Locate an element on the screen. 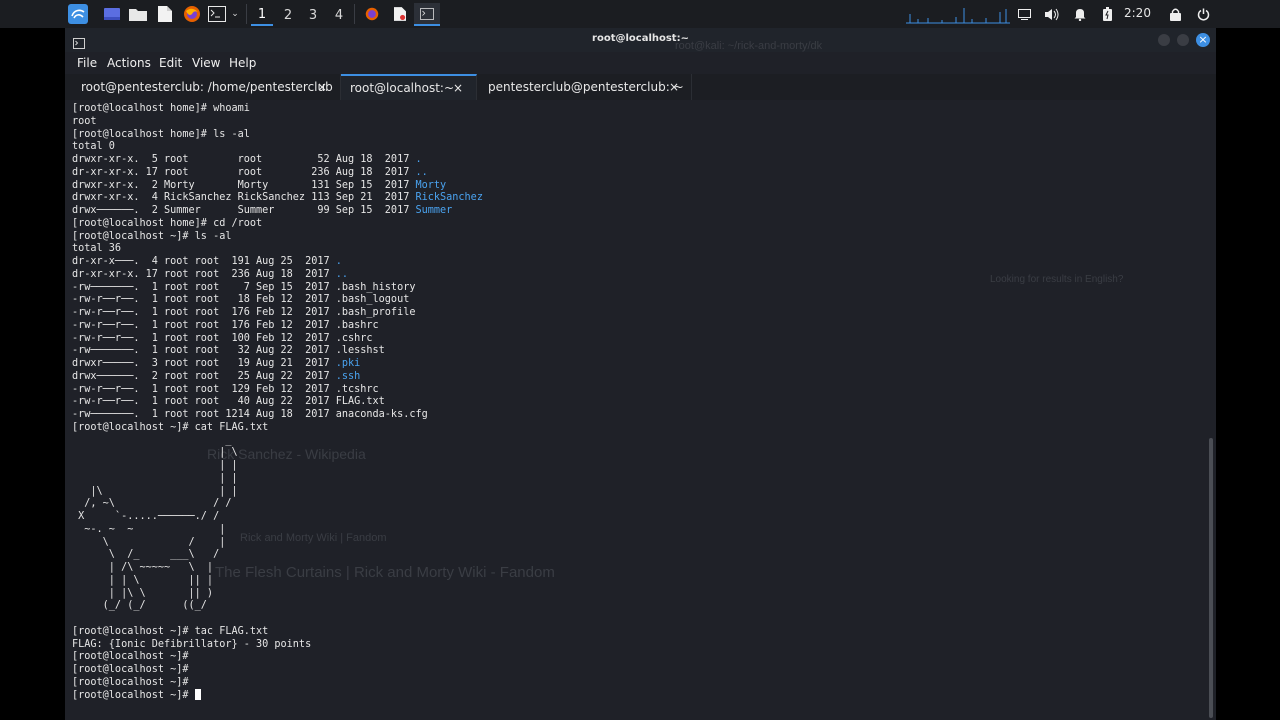  menu-bar: File Actions Edit View Help is located at coordinates (640, 63).